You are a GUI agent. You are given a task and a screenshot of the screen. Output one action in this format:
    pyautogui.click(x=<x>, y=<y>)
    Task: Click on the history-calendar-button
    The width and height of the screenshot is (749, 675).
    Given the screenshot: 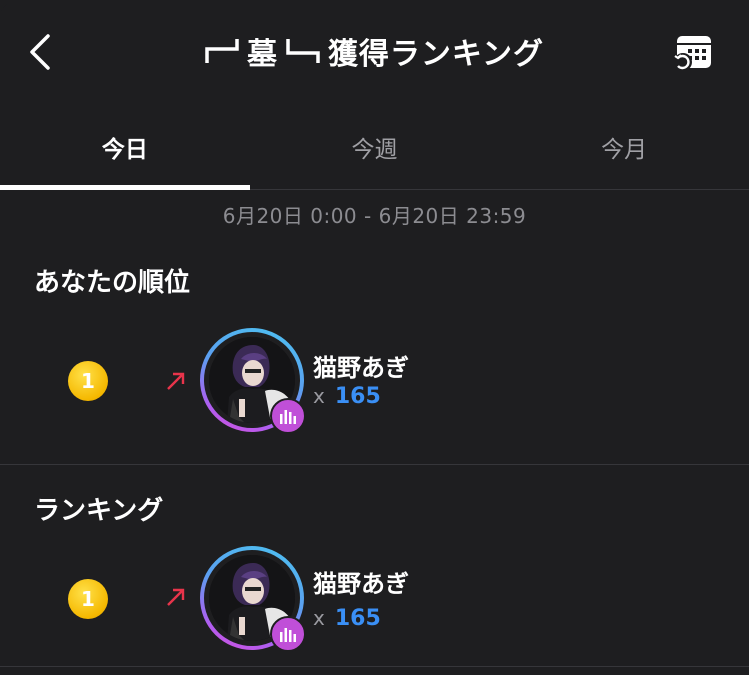 What is the action you would take?
    pyautogui.click(x=694, y=53)
    